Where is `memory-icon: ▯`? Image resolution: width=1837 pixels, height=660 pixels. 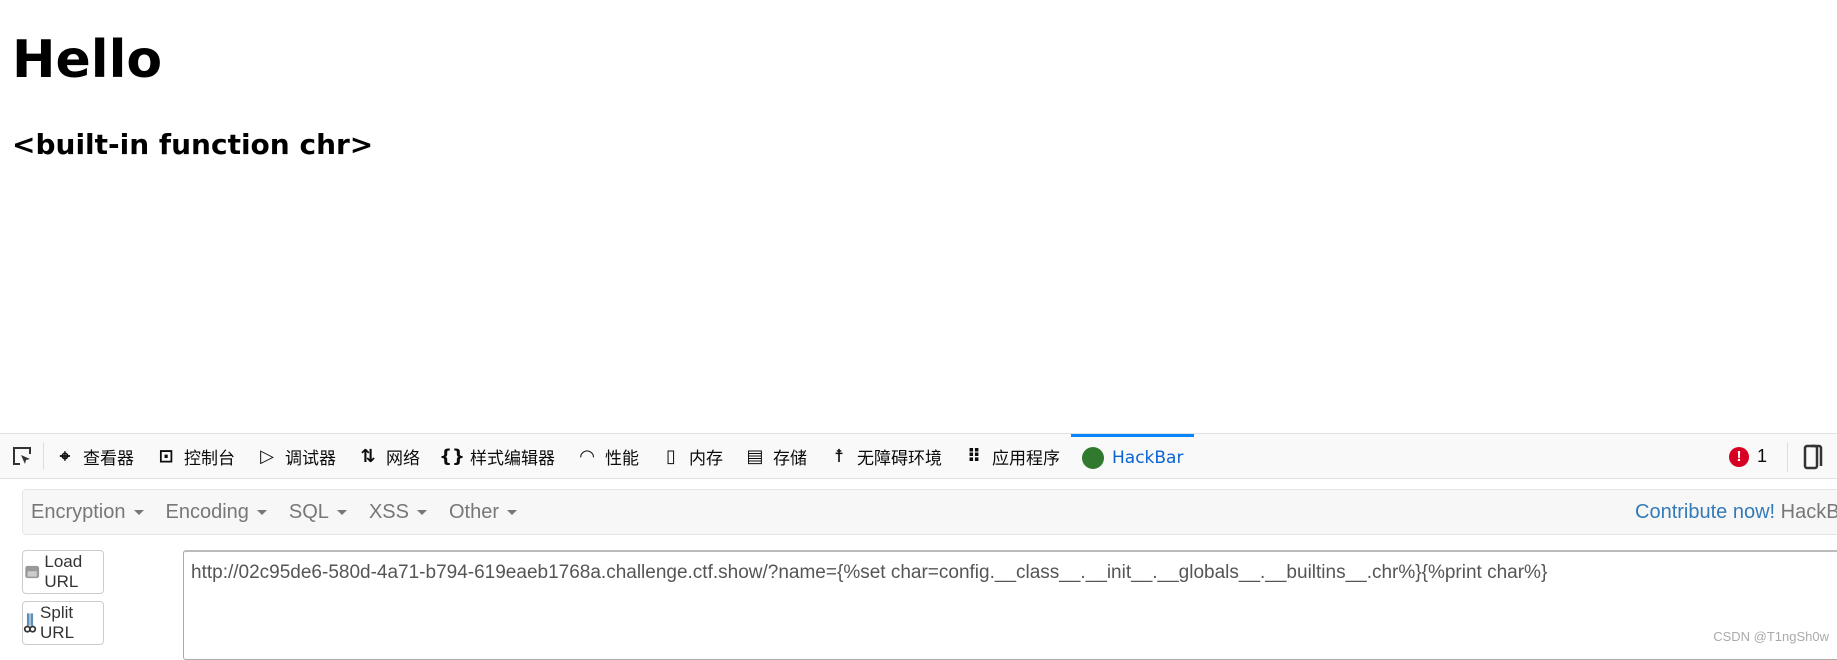
memory-icon: ▯ is located at coordinates (671, 456).